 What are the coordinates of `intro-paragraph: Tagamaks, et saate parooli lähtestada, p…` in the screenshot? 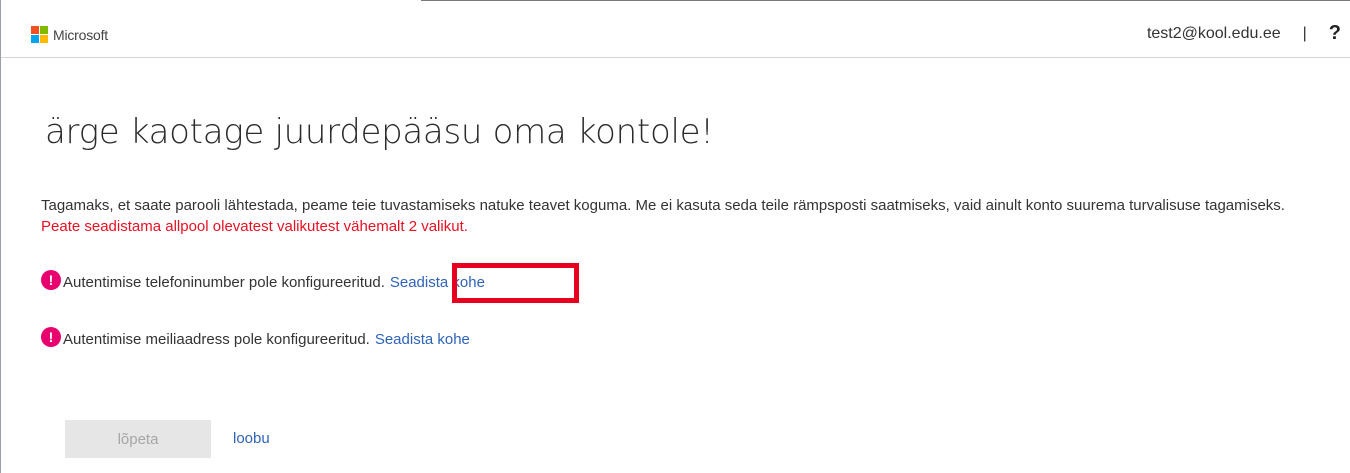 It's located at (681, 216).